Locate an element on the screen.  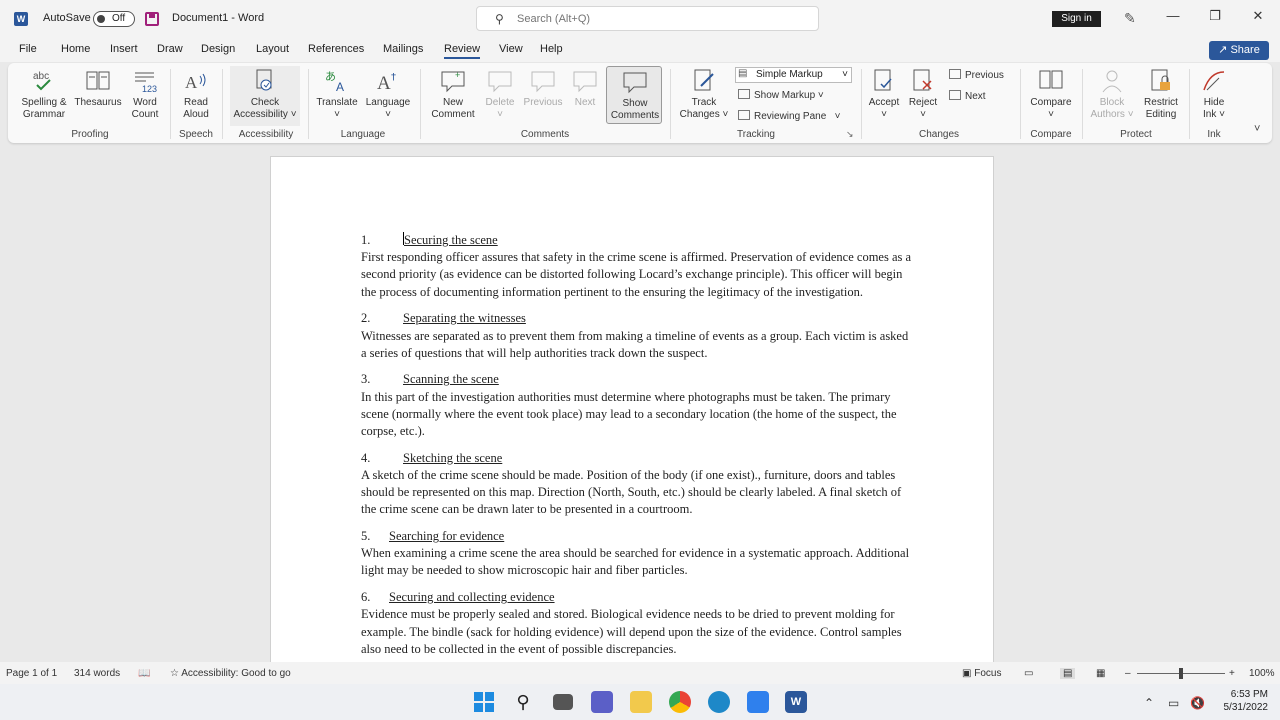
chrome-icon is located at coordinates (680, 702).